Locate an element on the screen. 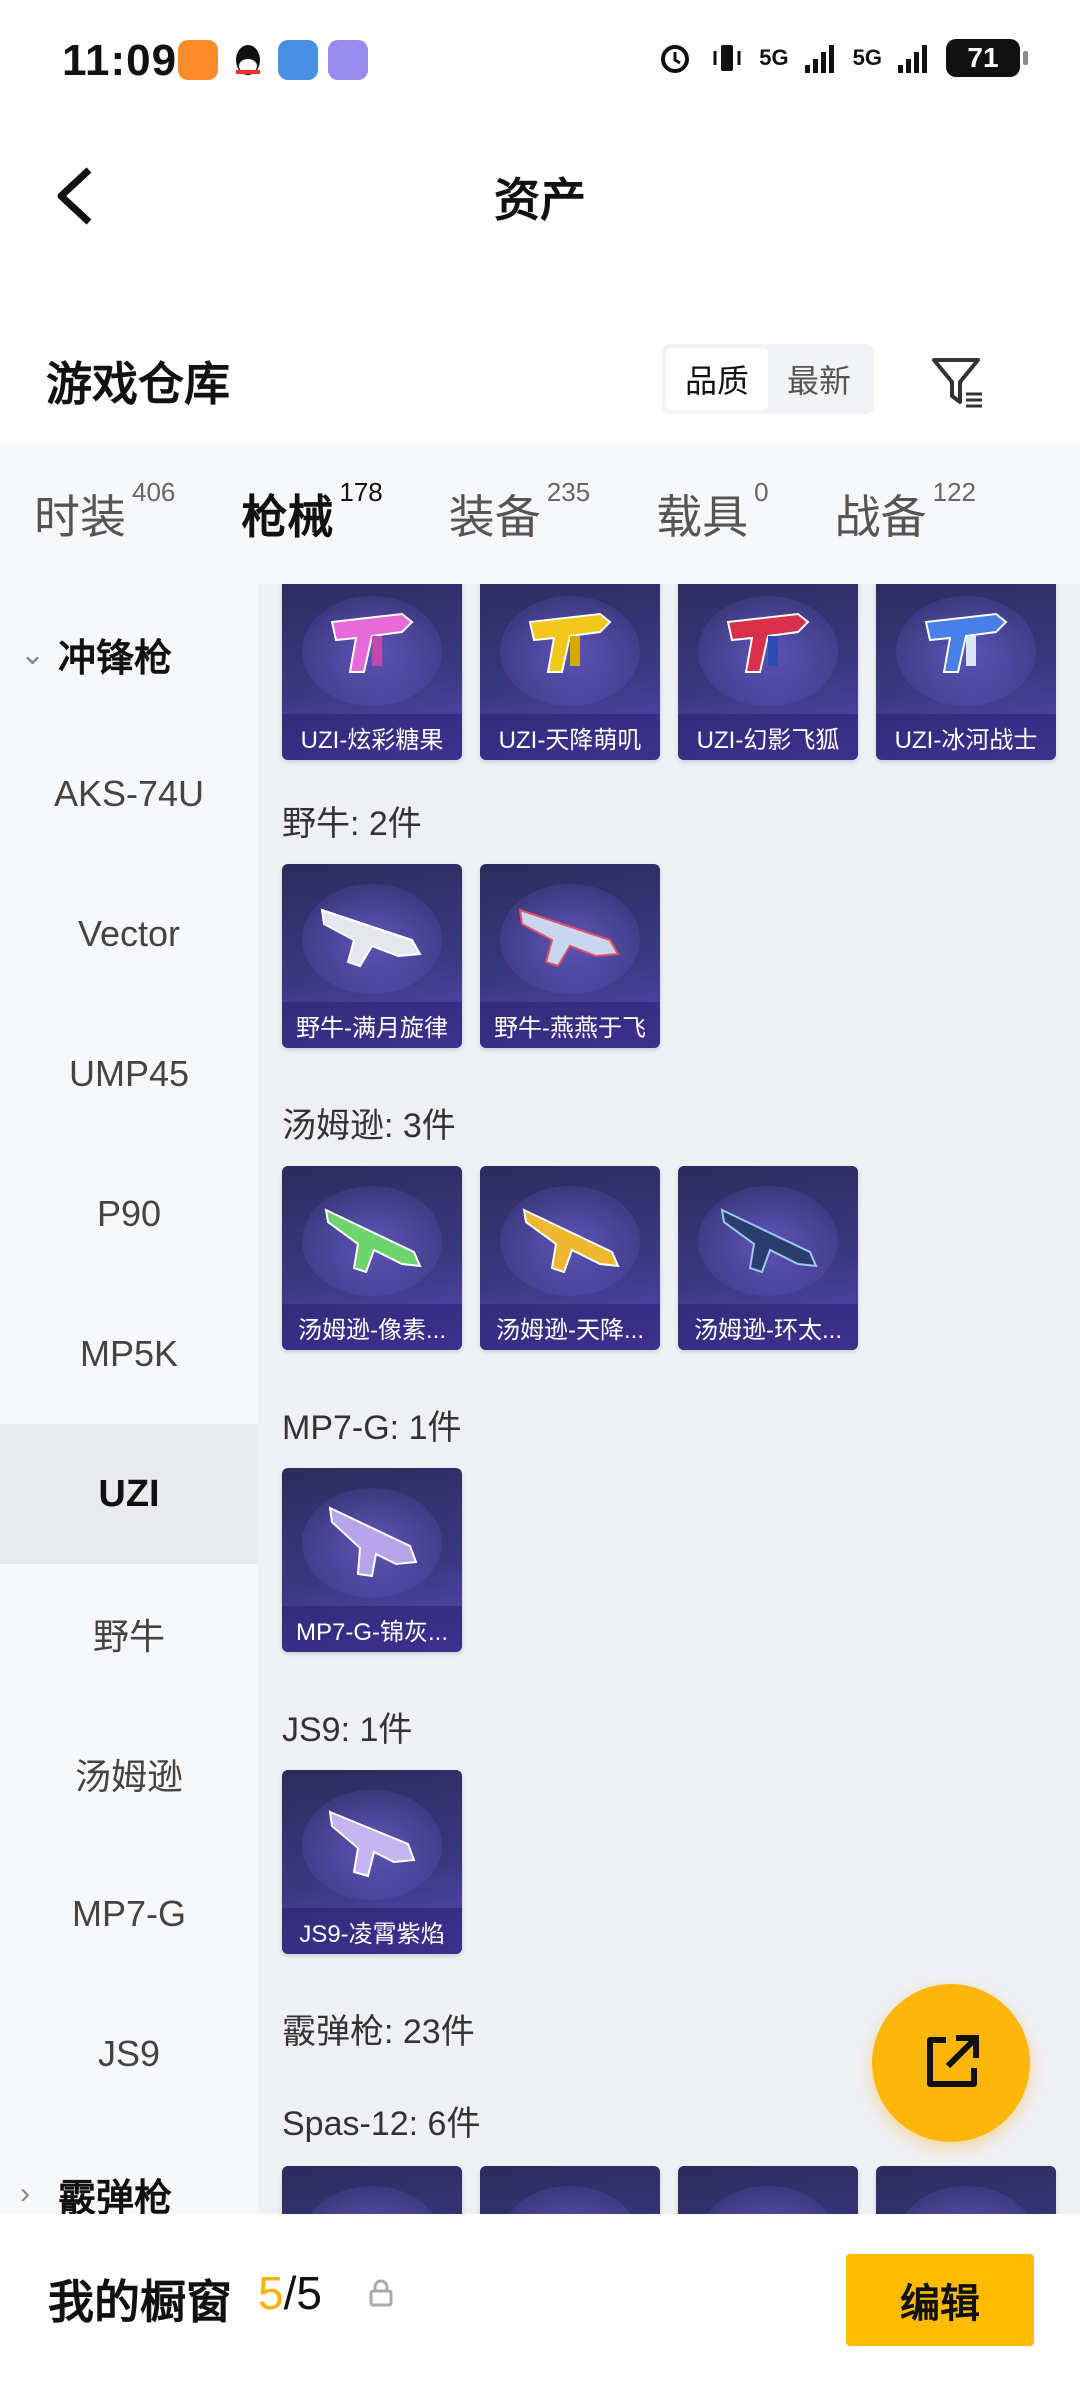 This screenshot has width=1080, height=2382. item-card: UZI-冰河战士 is located at coordinates (966, 672).